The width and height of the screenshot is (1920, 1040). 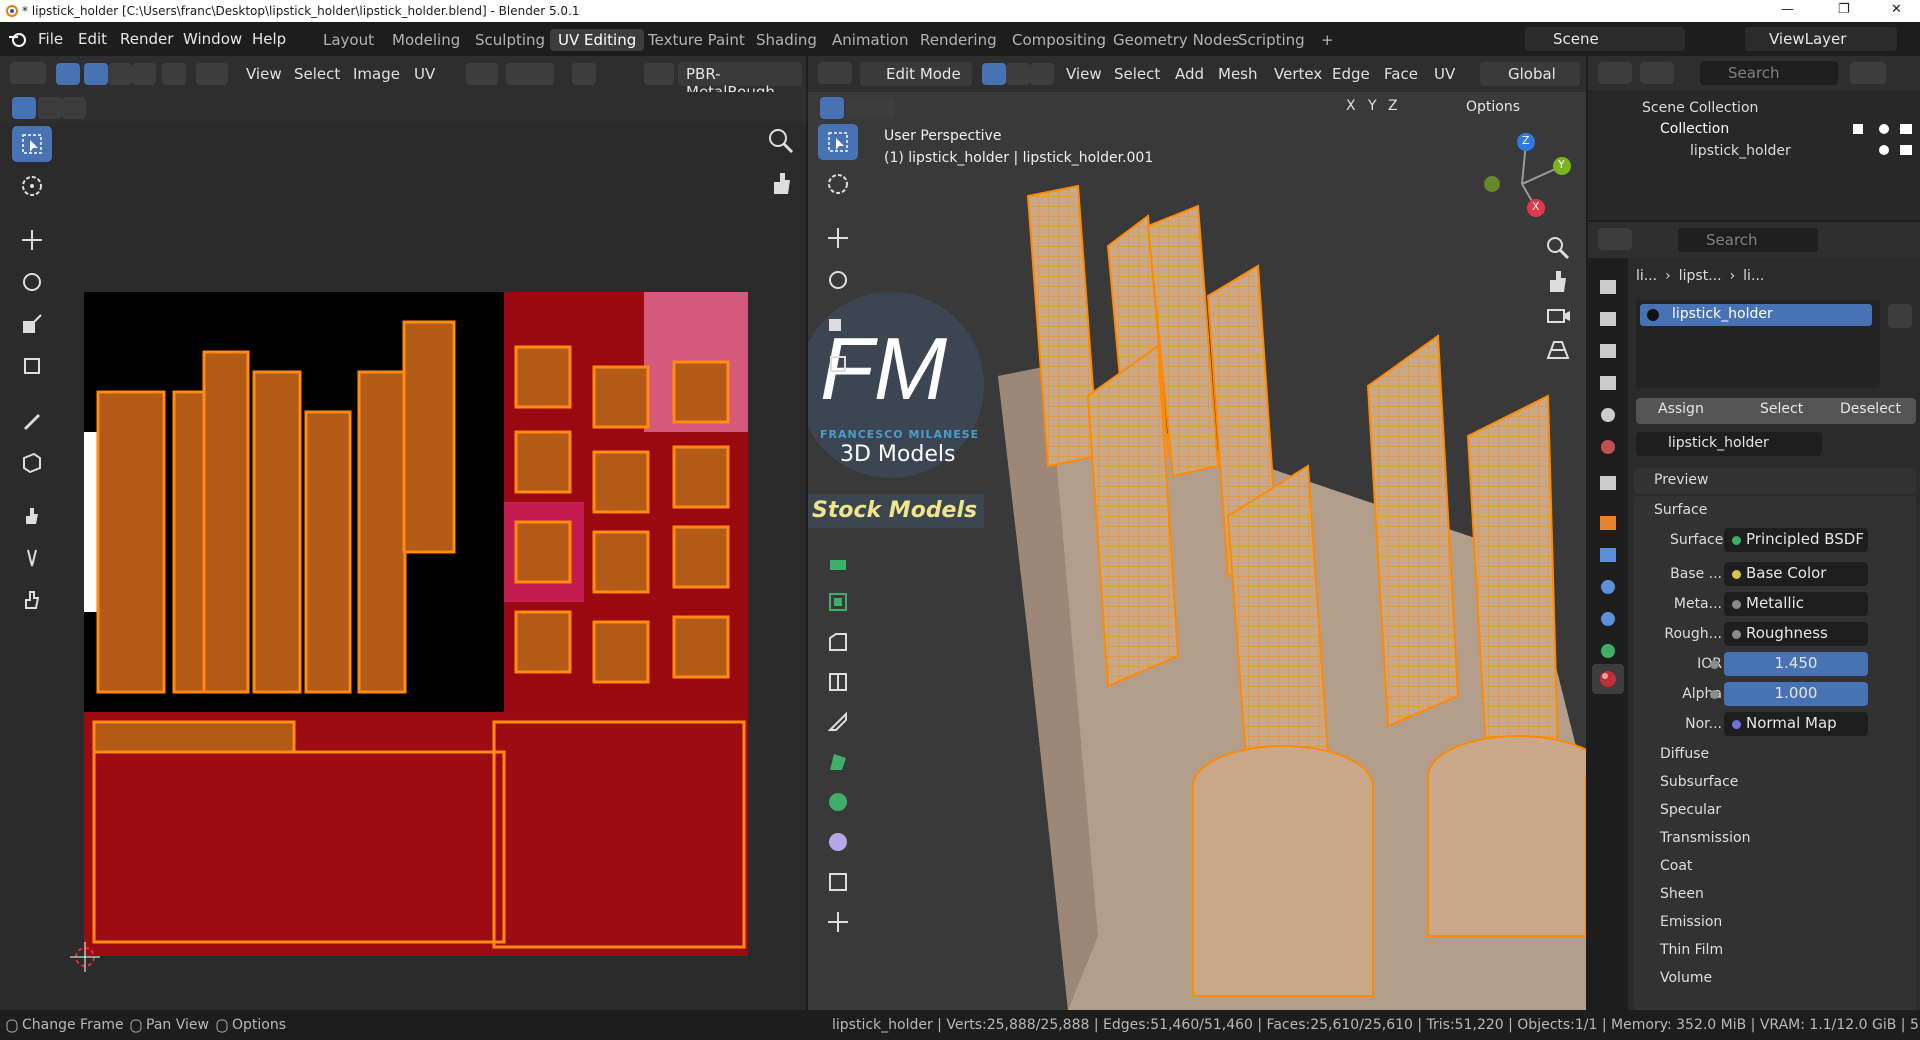 I want to click on filter-icon, so click(x=1868, y=73).